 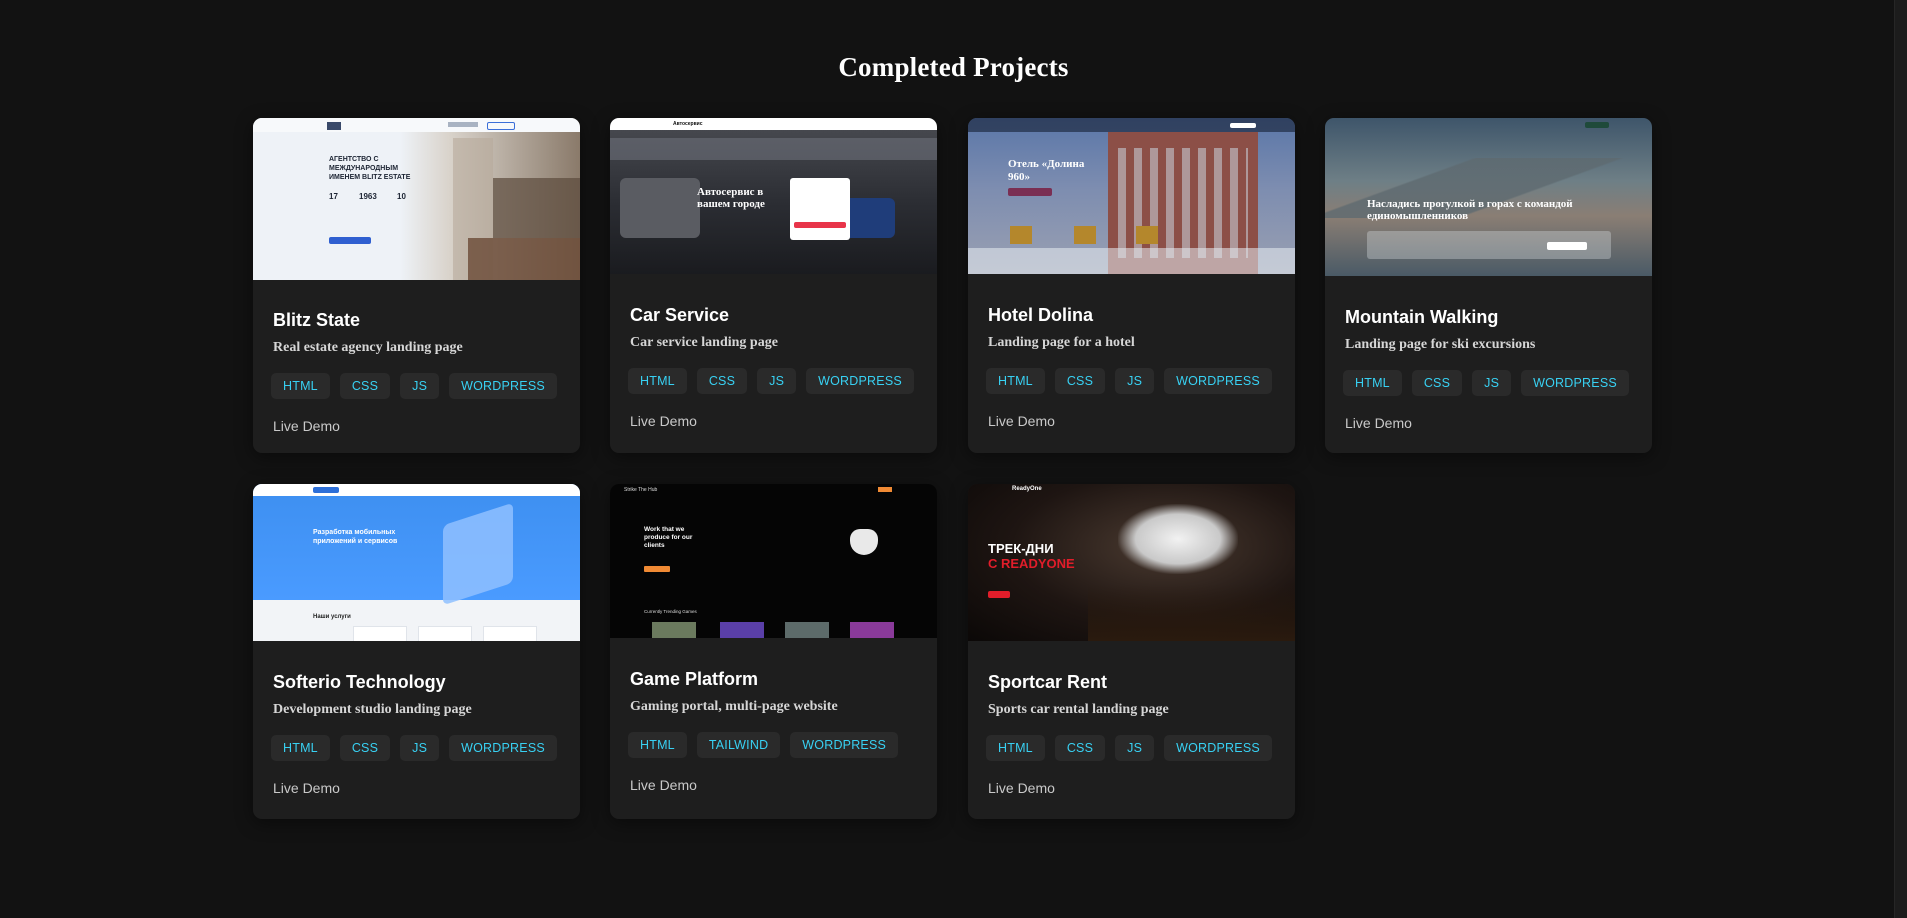 What do you see at coordinates (1131, 562) in the screenshot?
I see `project-preview-image: ReadyOne ТРЕК-ДНИ С READYONE` at bounding box center [1131, 562].